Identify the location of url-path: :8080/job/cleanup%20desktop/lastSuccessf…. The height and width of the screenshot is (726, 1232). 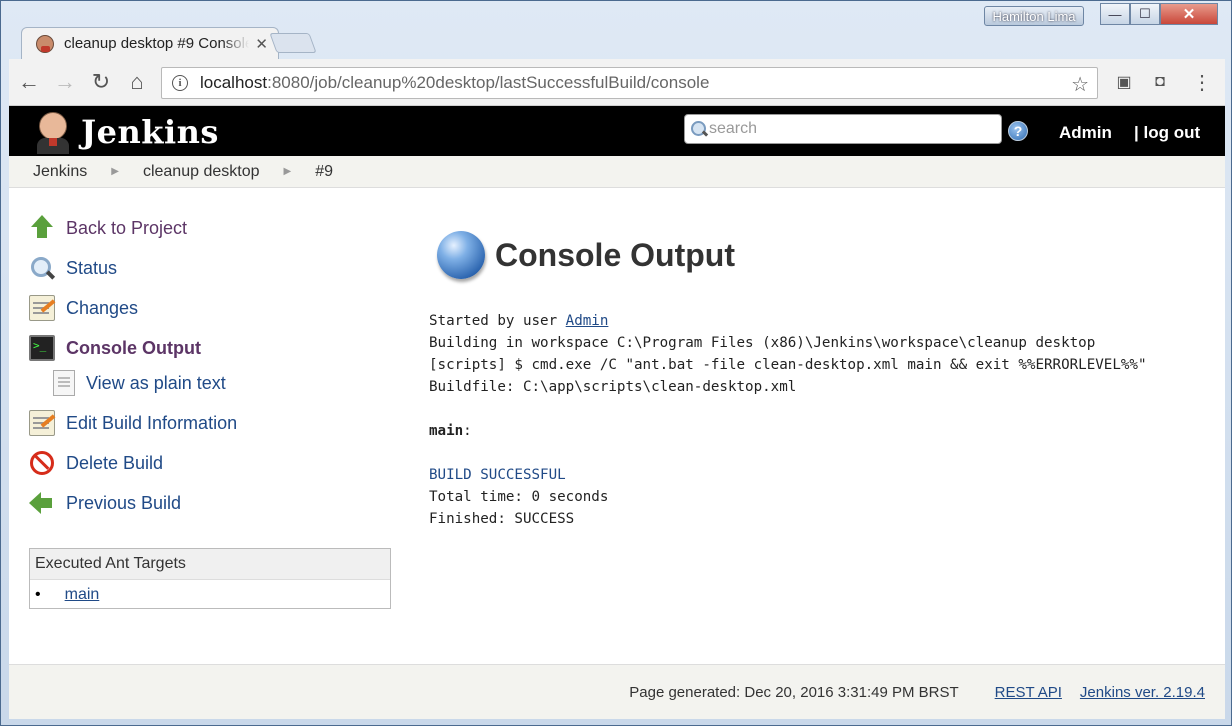
(488, 82).